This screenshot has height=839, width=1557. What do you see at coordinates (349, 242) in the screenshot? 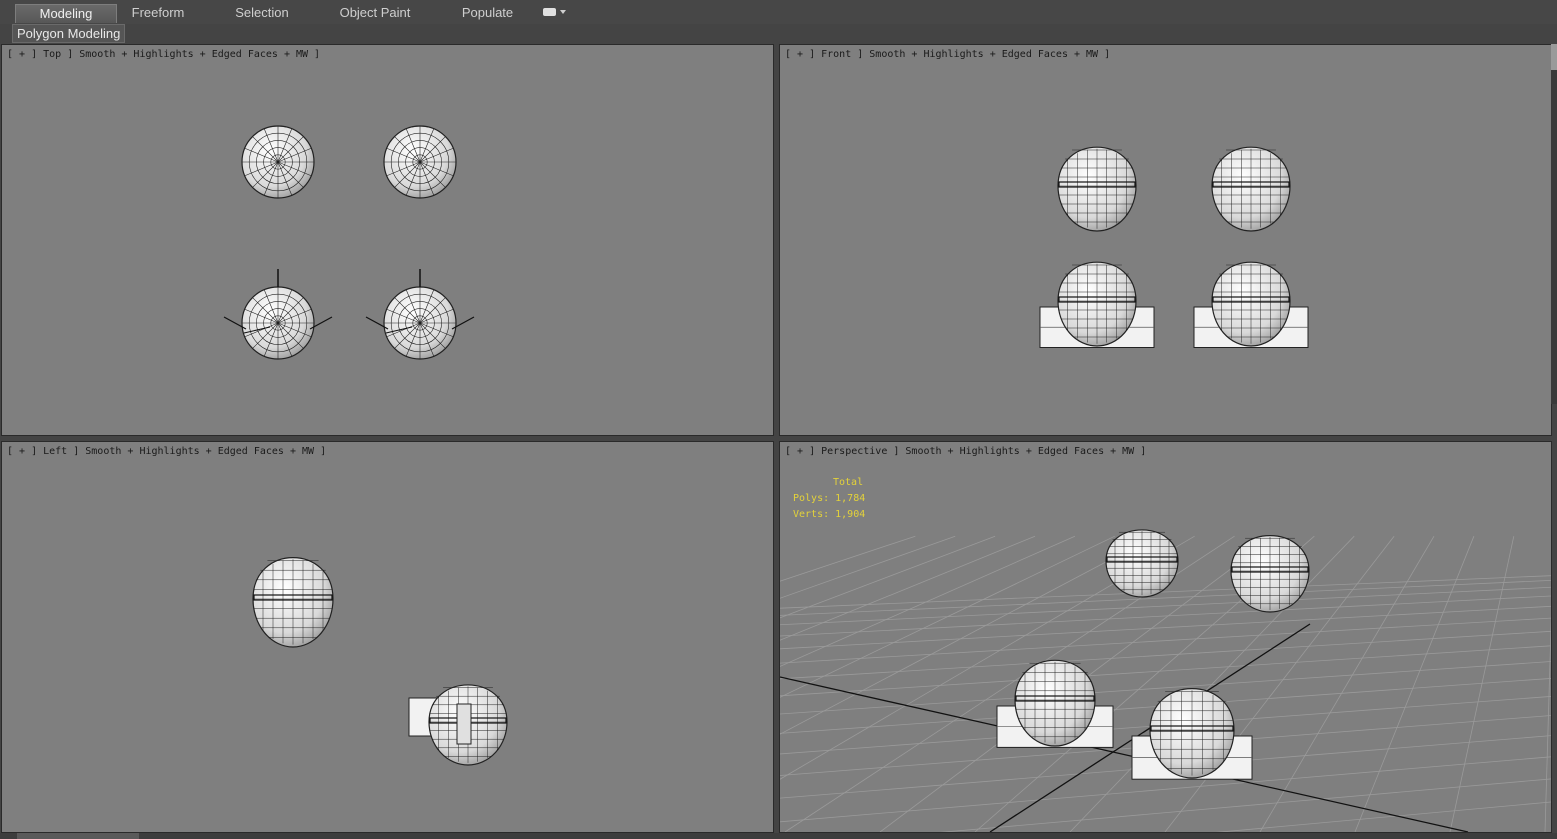
I see `top-viewport-scene` at bounding box center [349, 242].